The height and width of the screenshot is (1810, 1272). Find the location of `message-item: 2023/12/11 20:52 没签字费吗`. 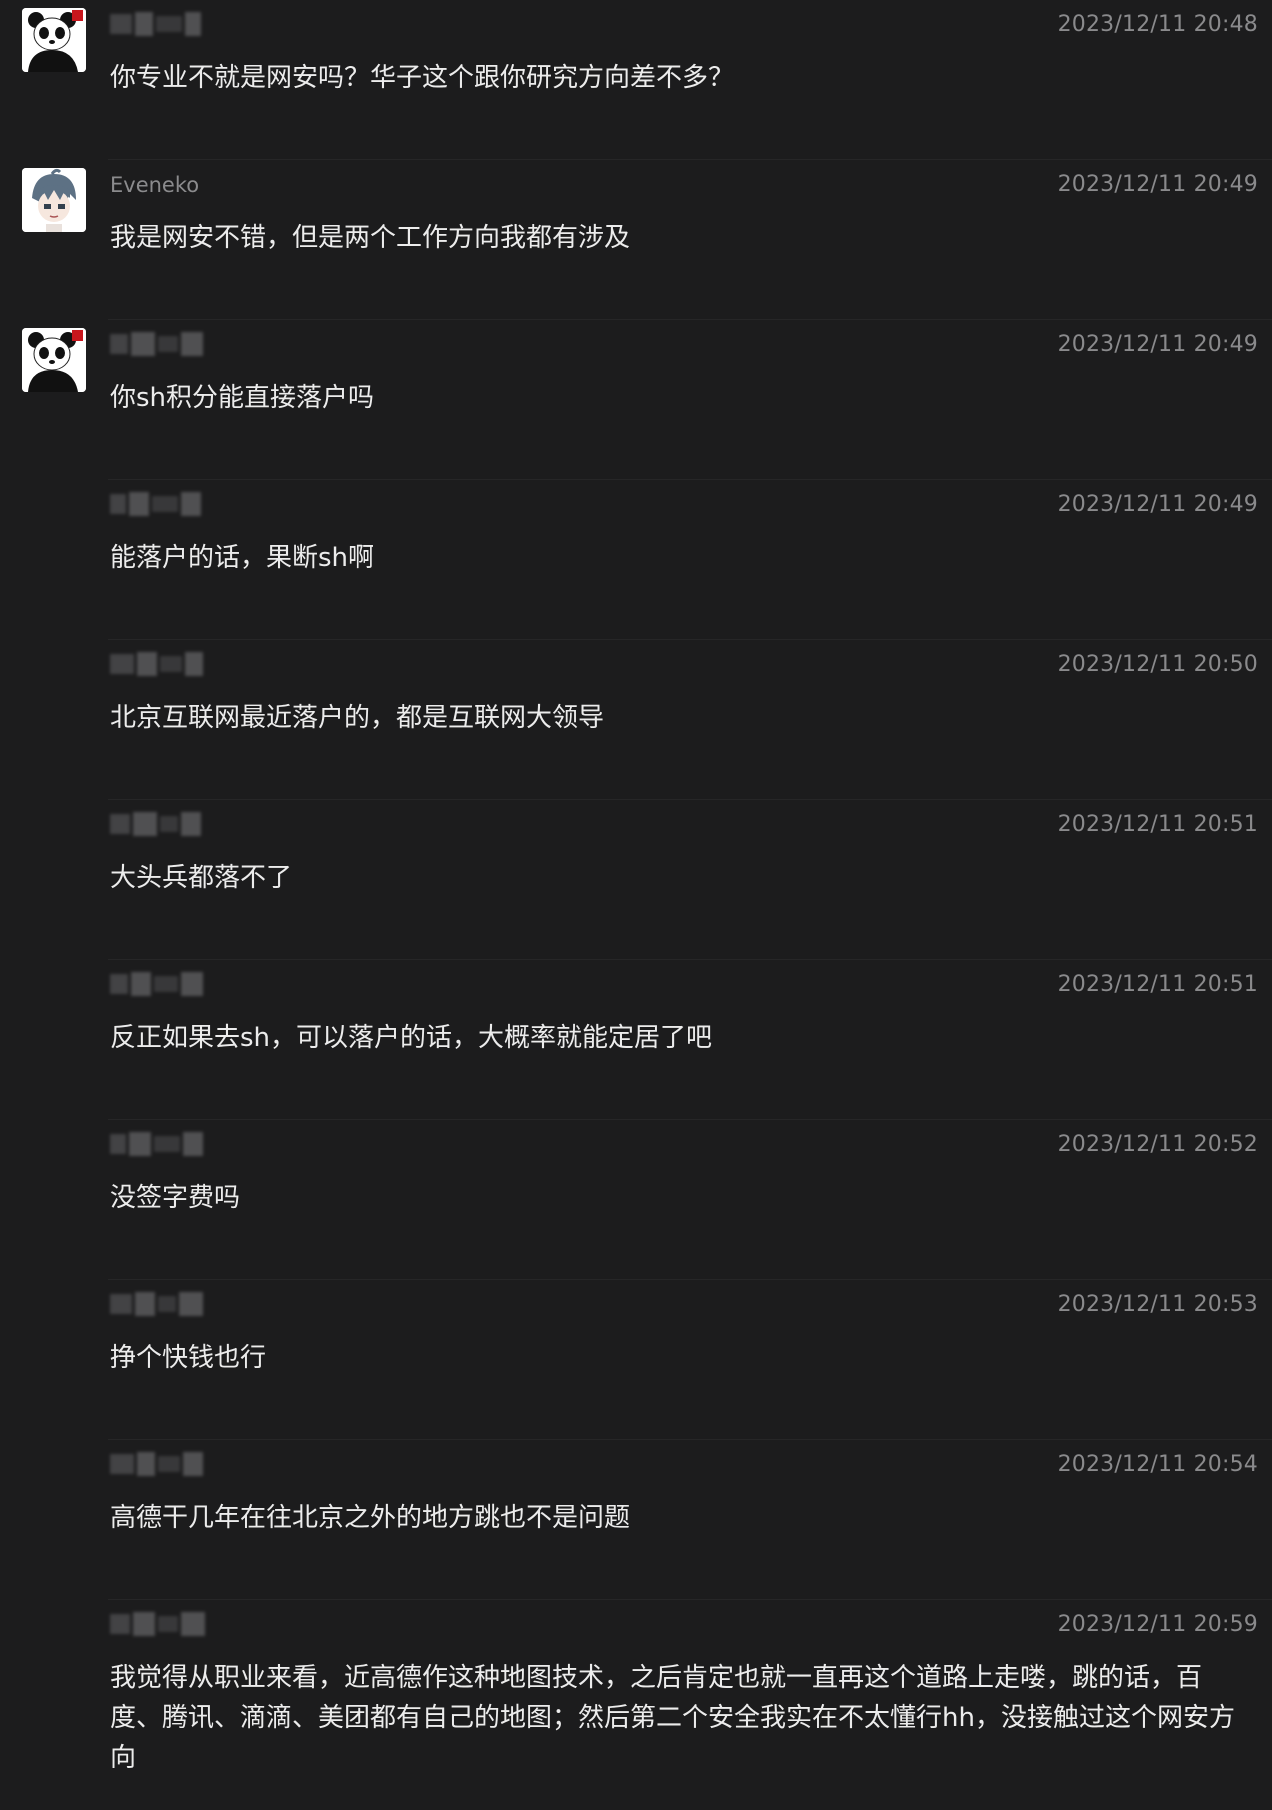

message-item: 2023/12/11 20:52 没签字费吗 is located at coordinates (636, 1200).